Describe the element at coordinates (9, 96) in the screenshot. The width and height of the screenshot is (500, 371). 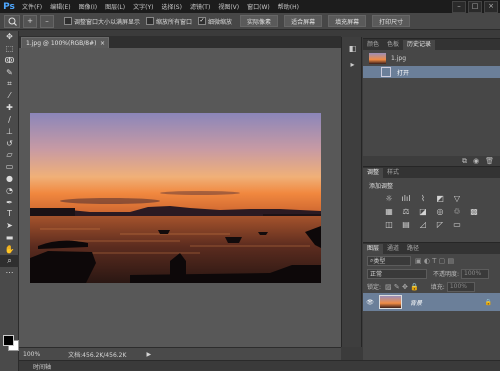
I see `eyedropper-tool-icon: ⁄` at that location.